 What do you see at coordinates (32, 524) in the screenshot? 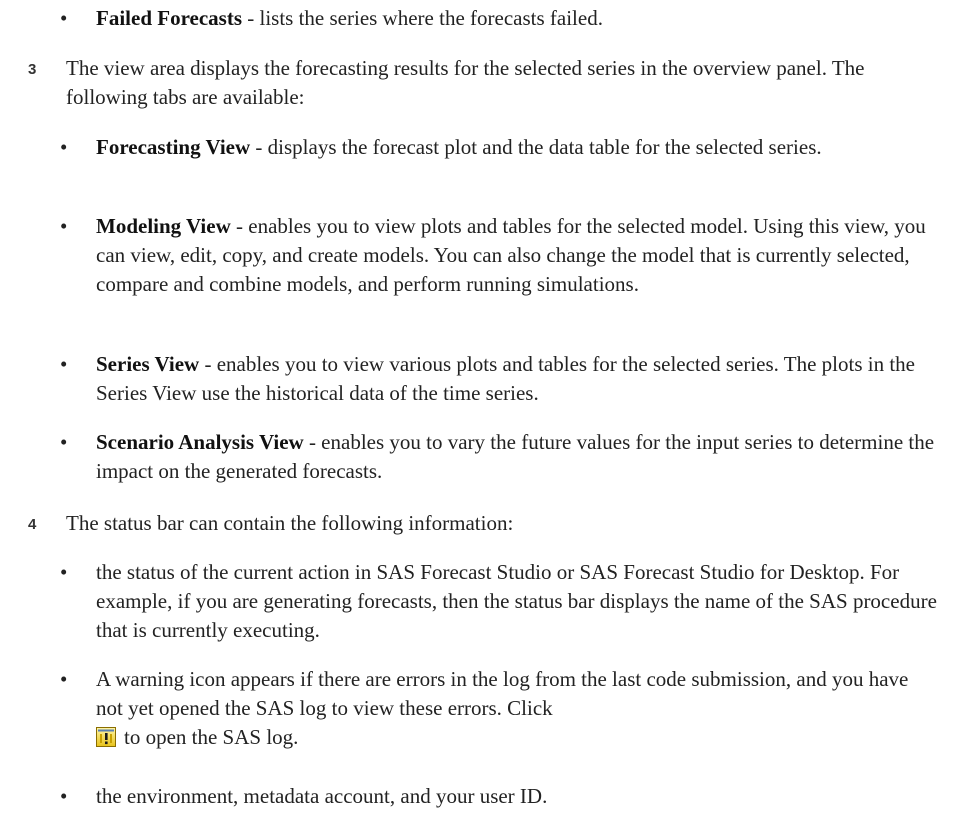
I see `step-number: 4` at bounding box center [32, 524].